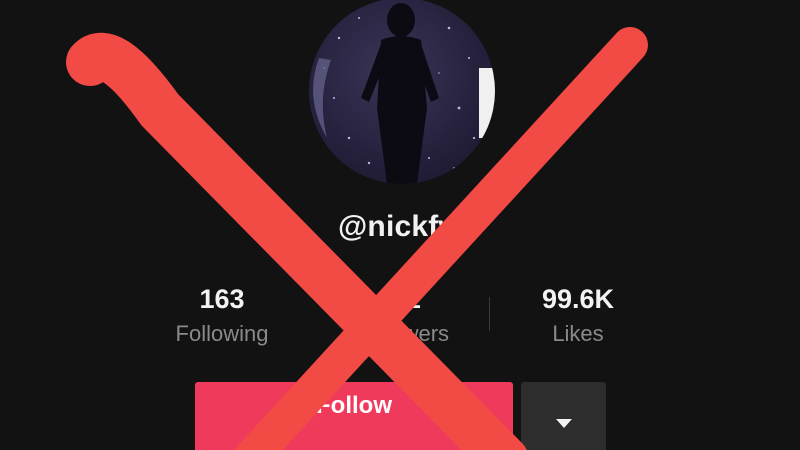 Image resolution: width=800 pixels, height=450 pixels. I want to click on follow-button: Follow, so click(354, 416).